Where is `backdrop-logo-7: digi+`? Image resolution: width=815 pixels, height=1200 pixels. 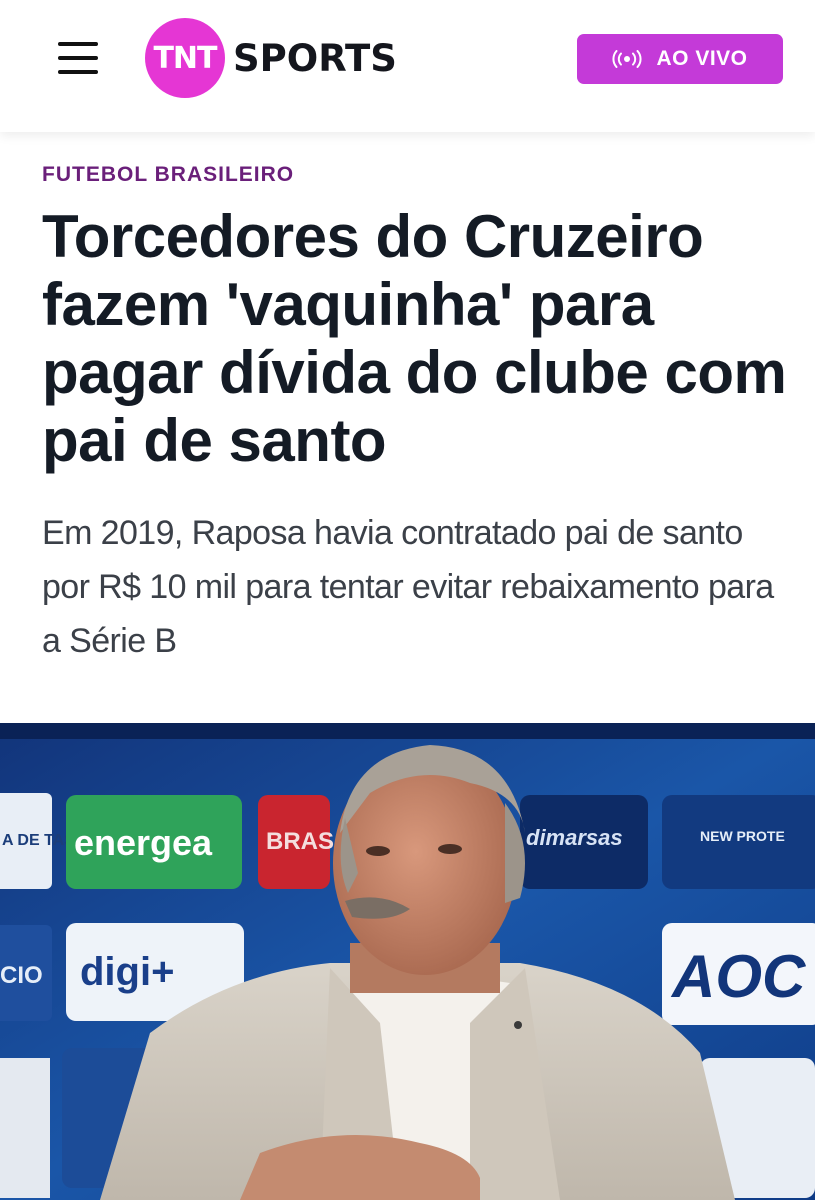 backdrop-logo-7: digi+ is located at coordinates (127, 972).